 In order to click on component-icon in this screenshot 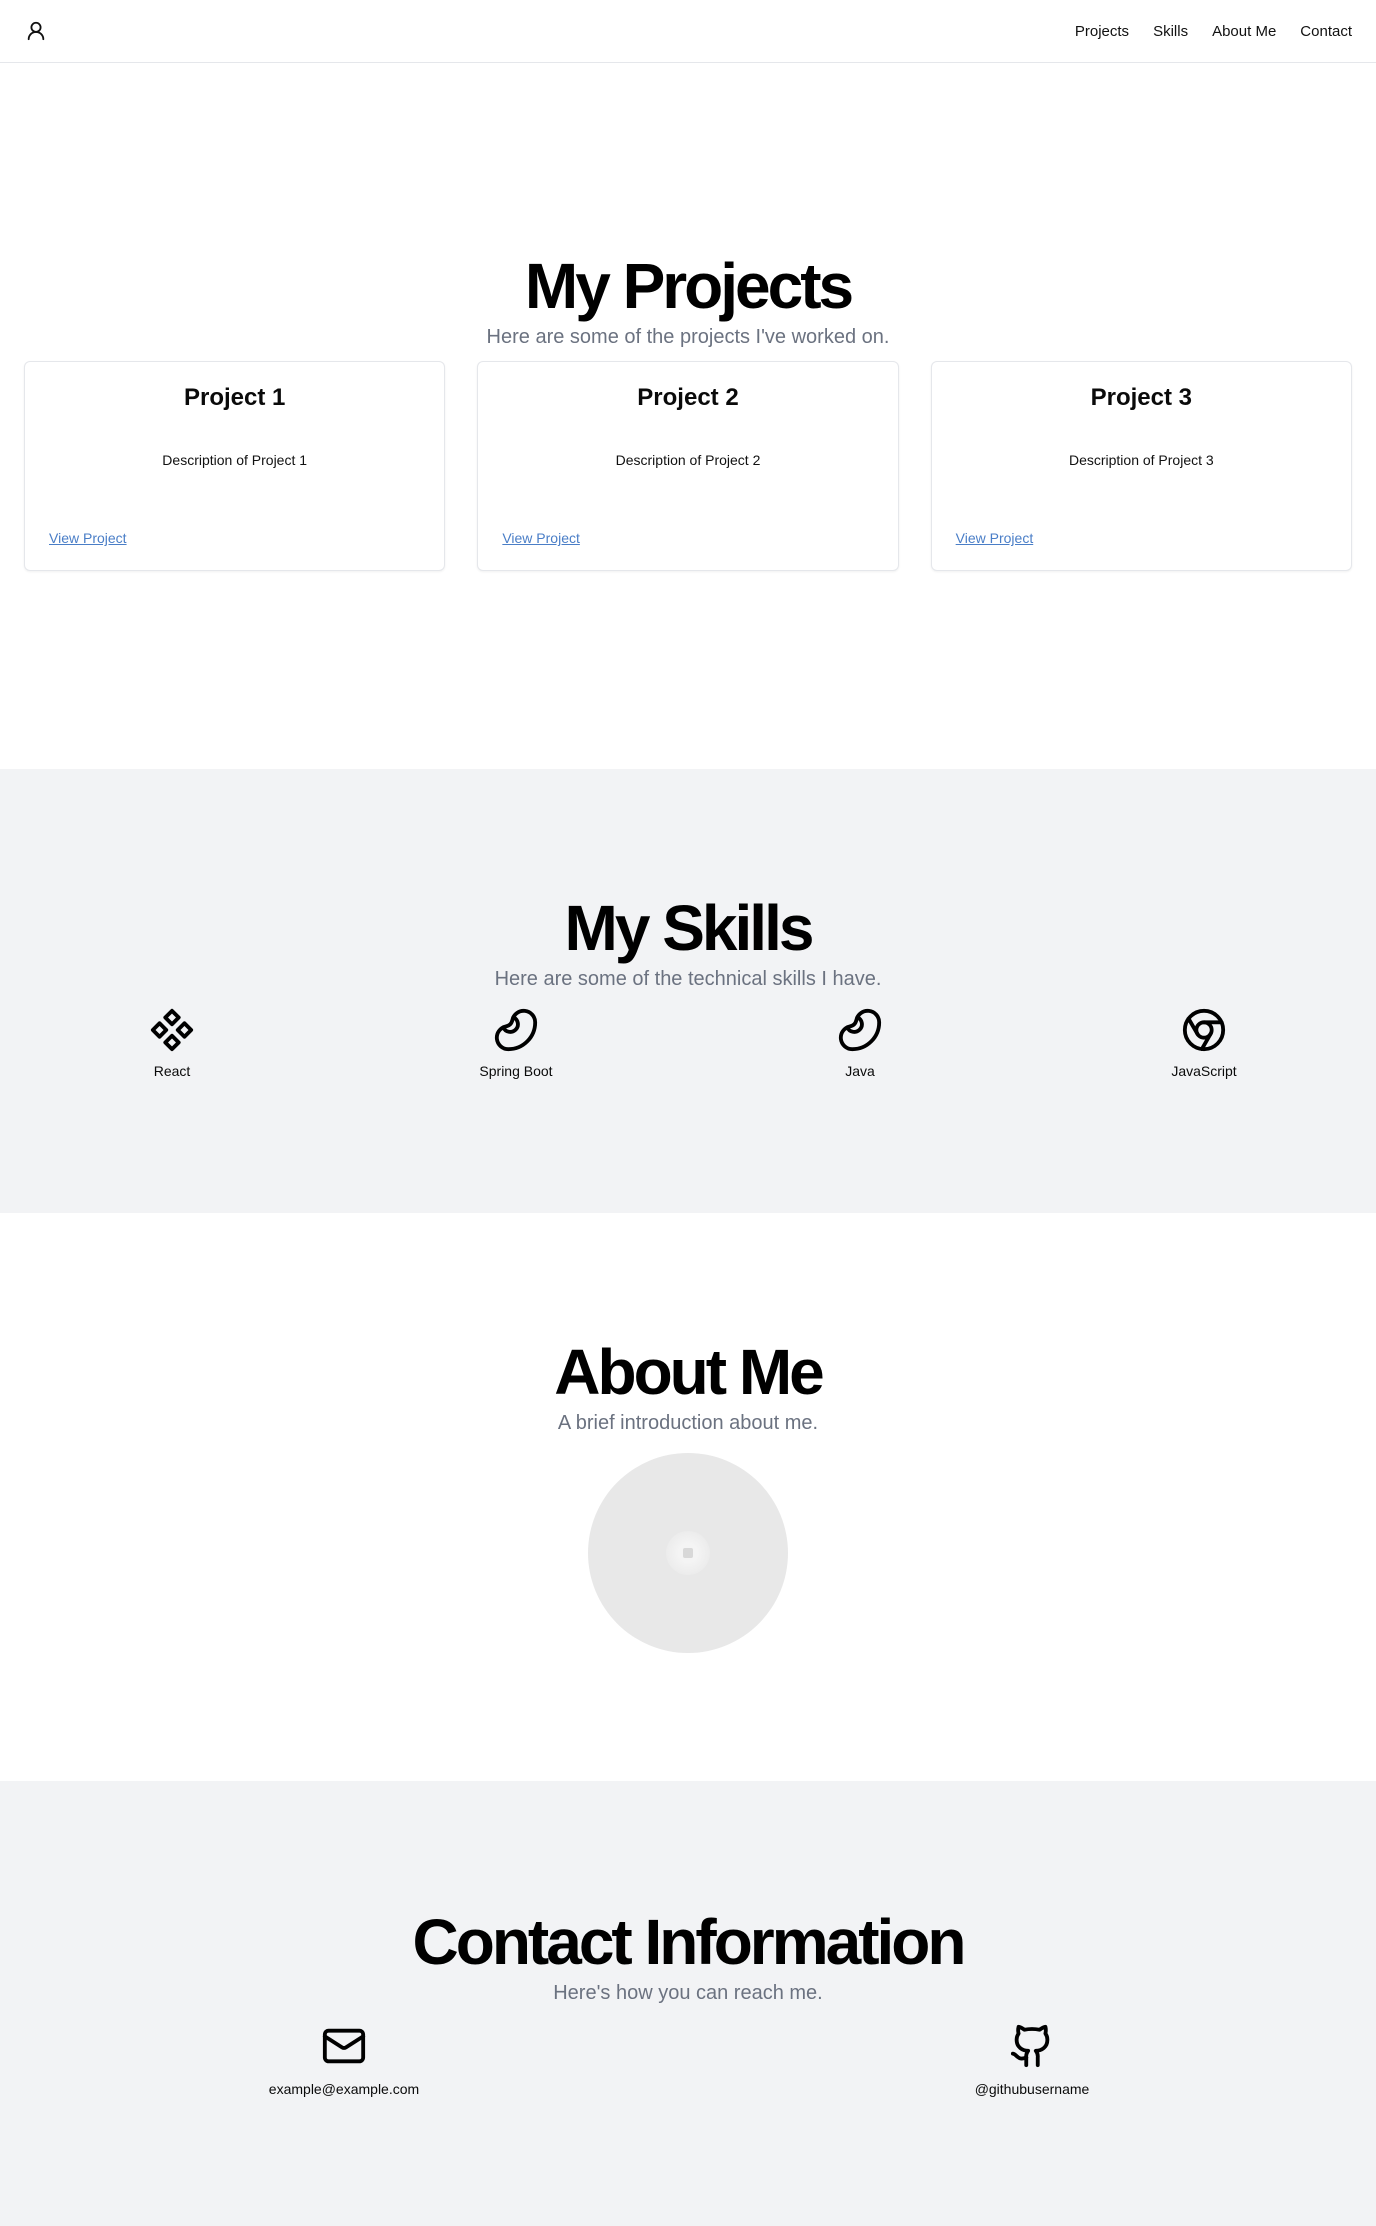, I will do `click(172, 1030)`.